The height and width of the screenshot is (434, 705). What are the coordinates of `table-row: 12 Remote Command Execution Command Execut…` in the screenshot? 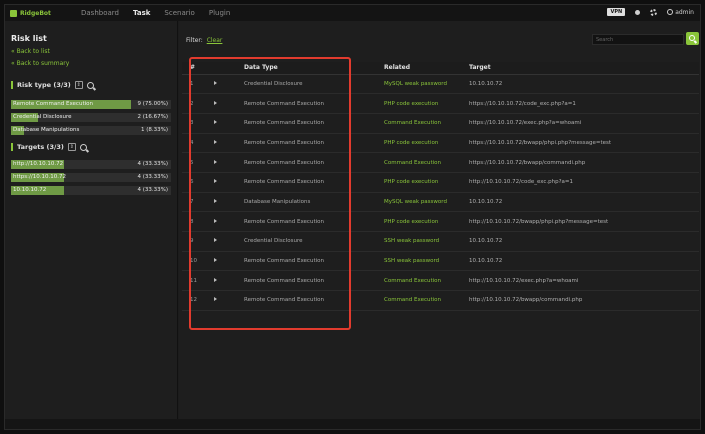 It's located at (440, 300).